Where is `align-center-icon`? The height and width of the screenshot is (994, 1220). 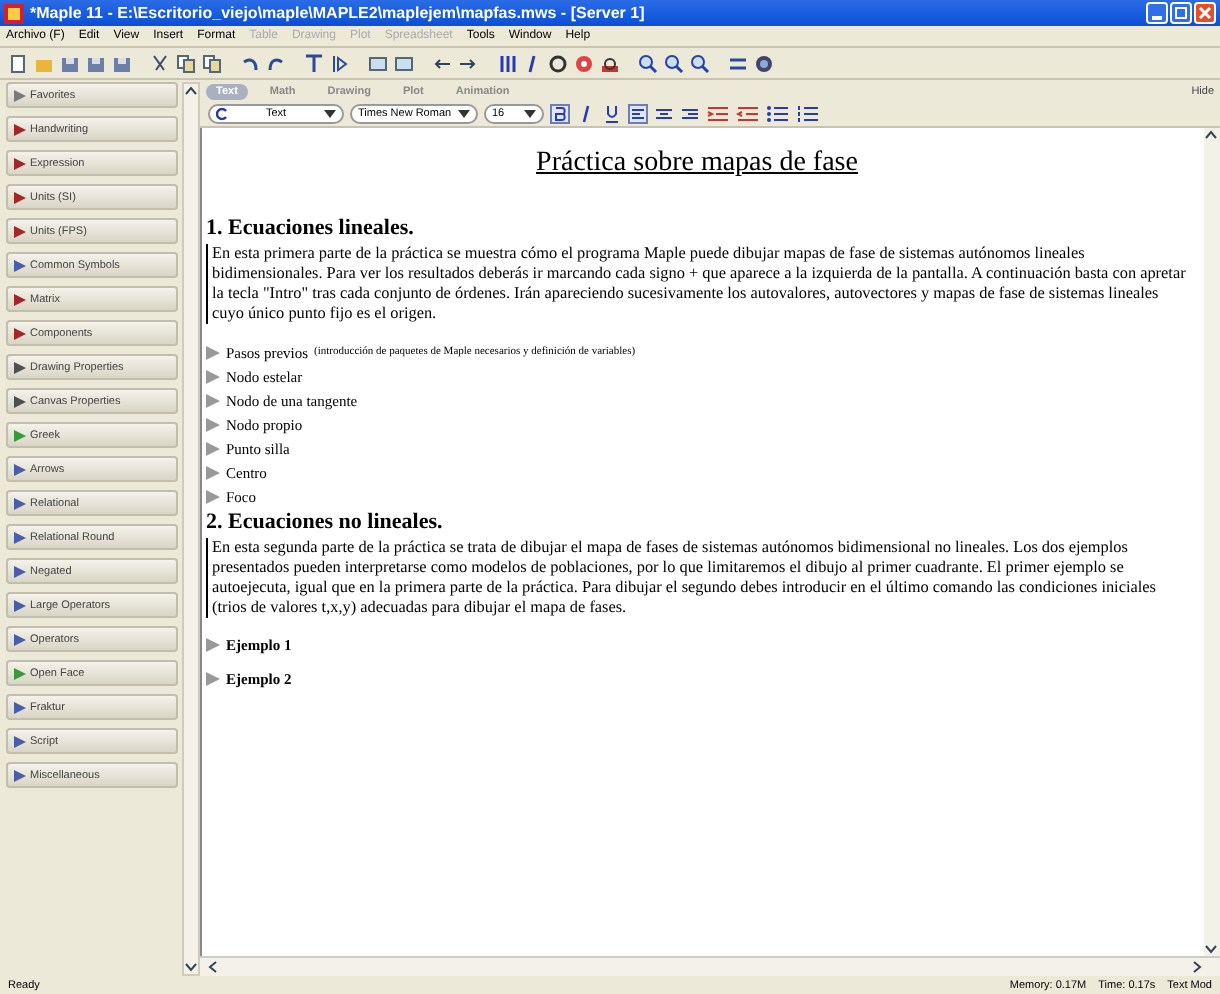
align-center-icon is located at coordinates (664, 114).